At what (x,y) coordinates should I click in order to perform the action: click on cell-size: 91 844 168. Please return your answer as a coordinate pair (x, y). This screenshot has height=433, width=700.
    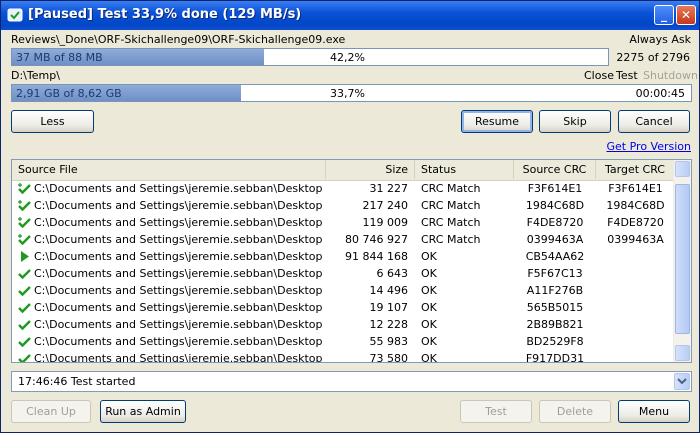
    Looking at the image, I should click on (376, 256).